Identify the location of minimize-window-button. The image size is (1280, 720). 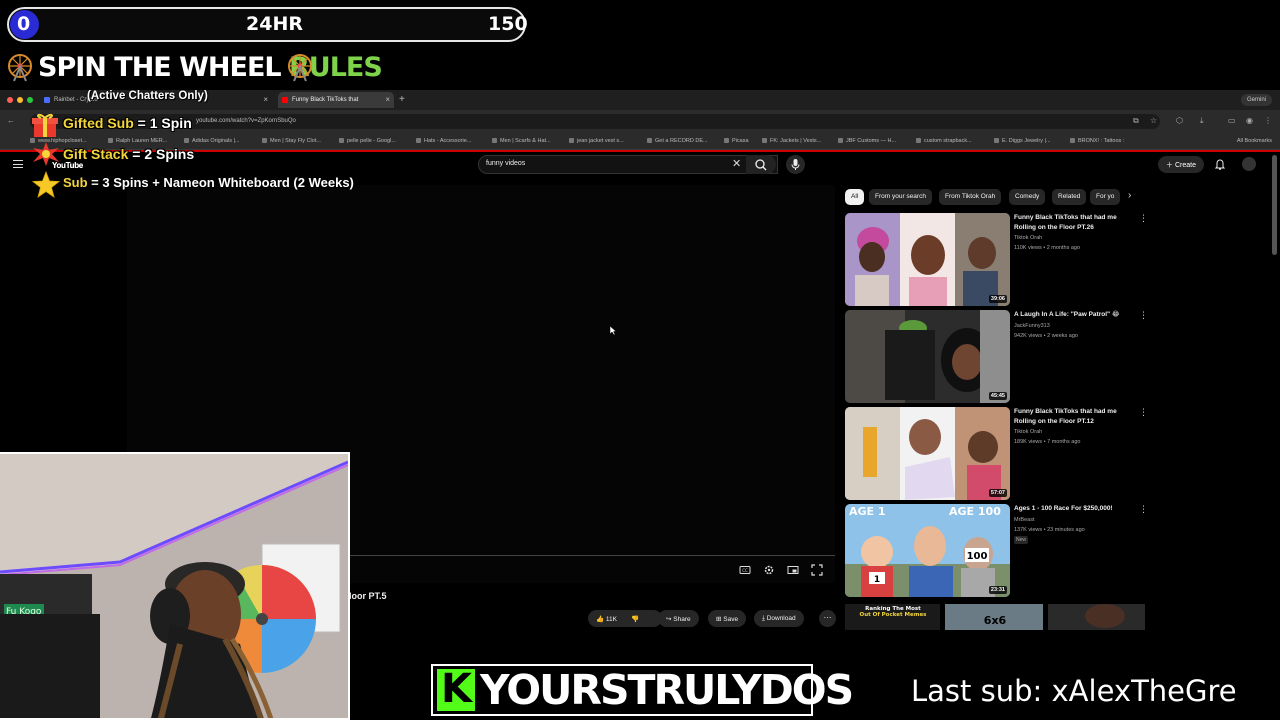
(20, 100).